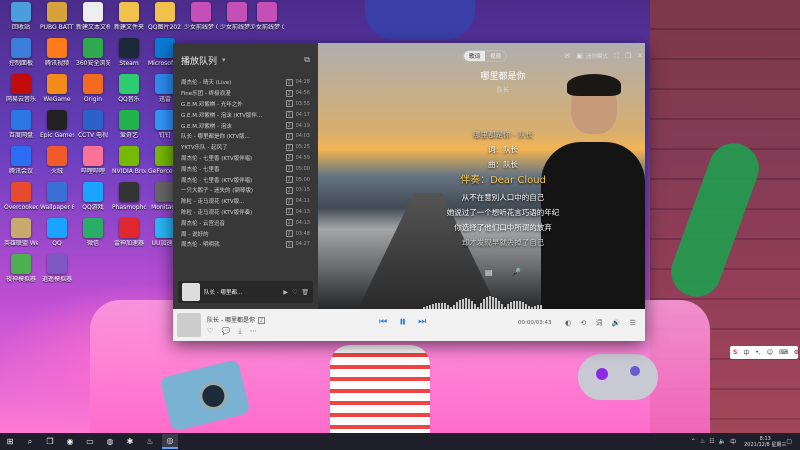 This screenshot has height=450, width=800. I want to click on repeat-icon: ⟲, so click(583, 323).